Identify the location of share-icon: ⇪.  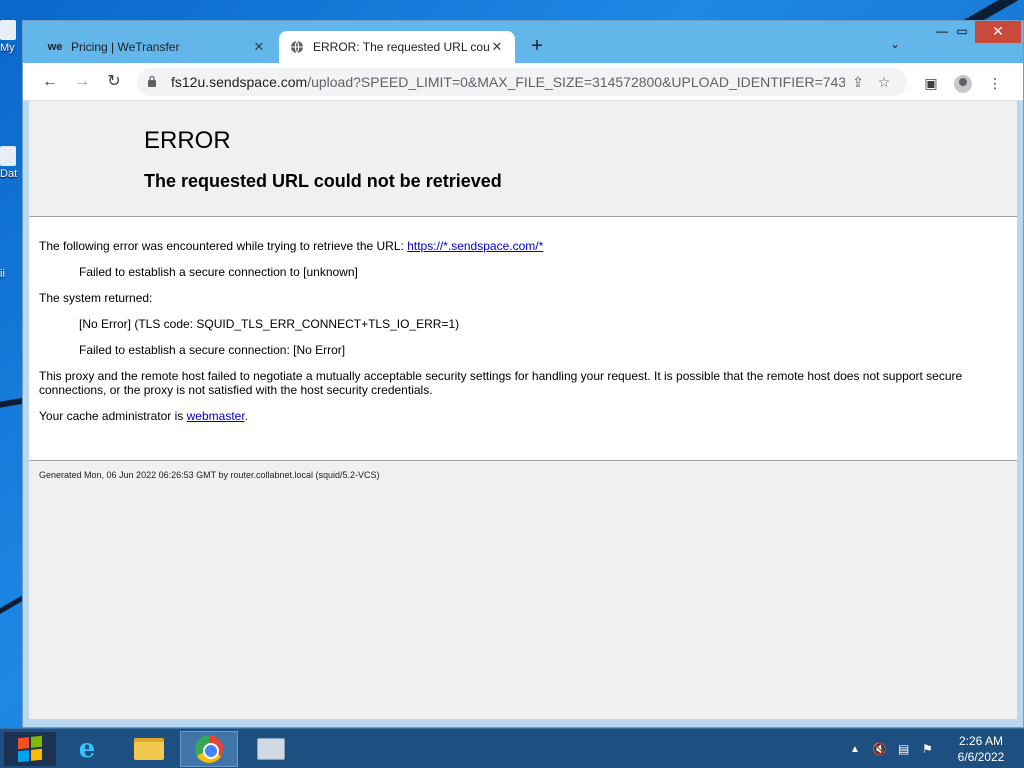
(858, 82).